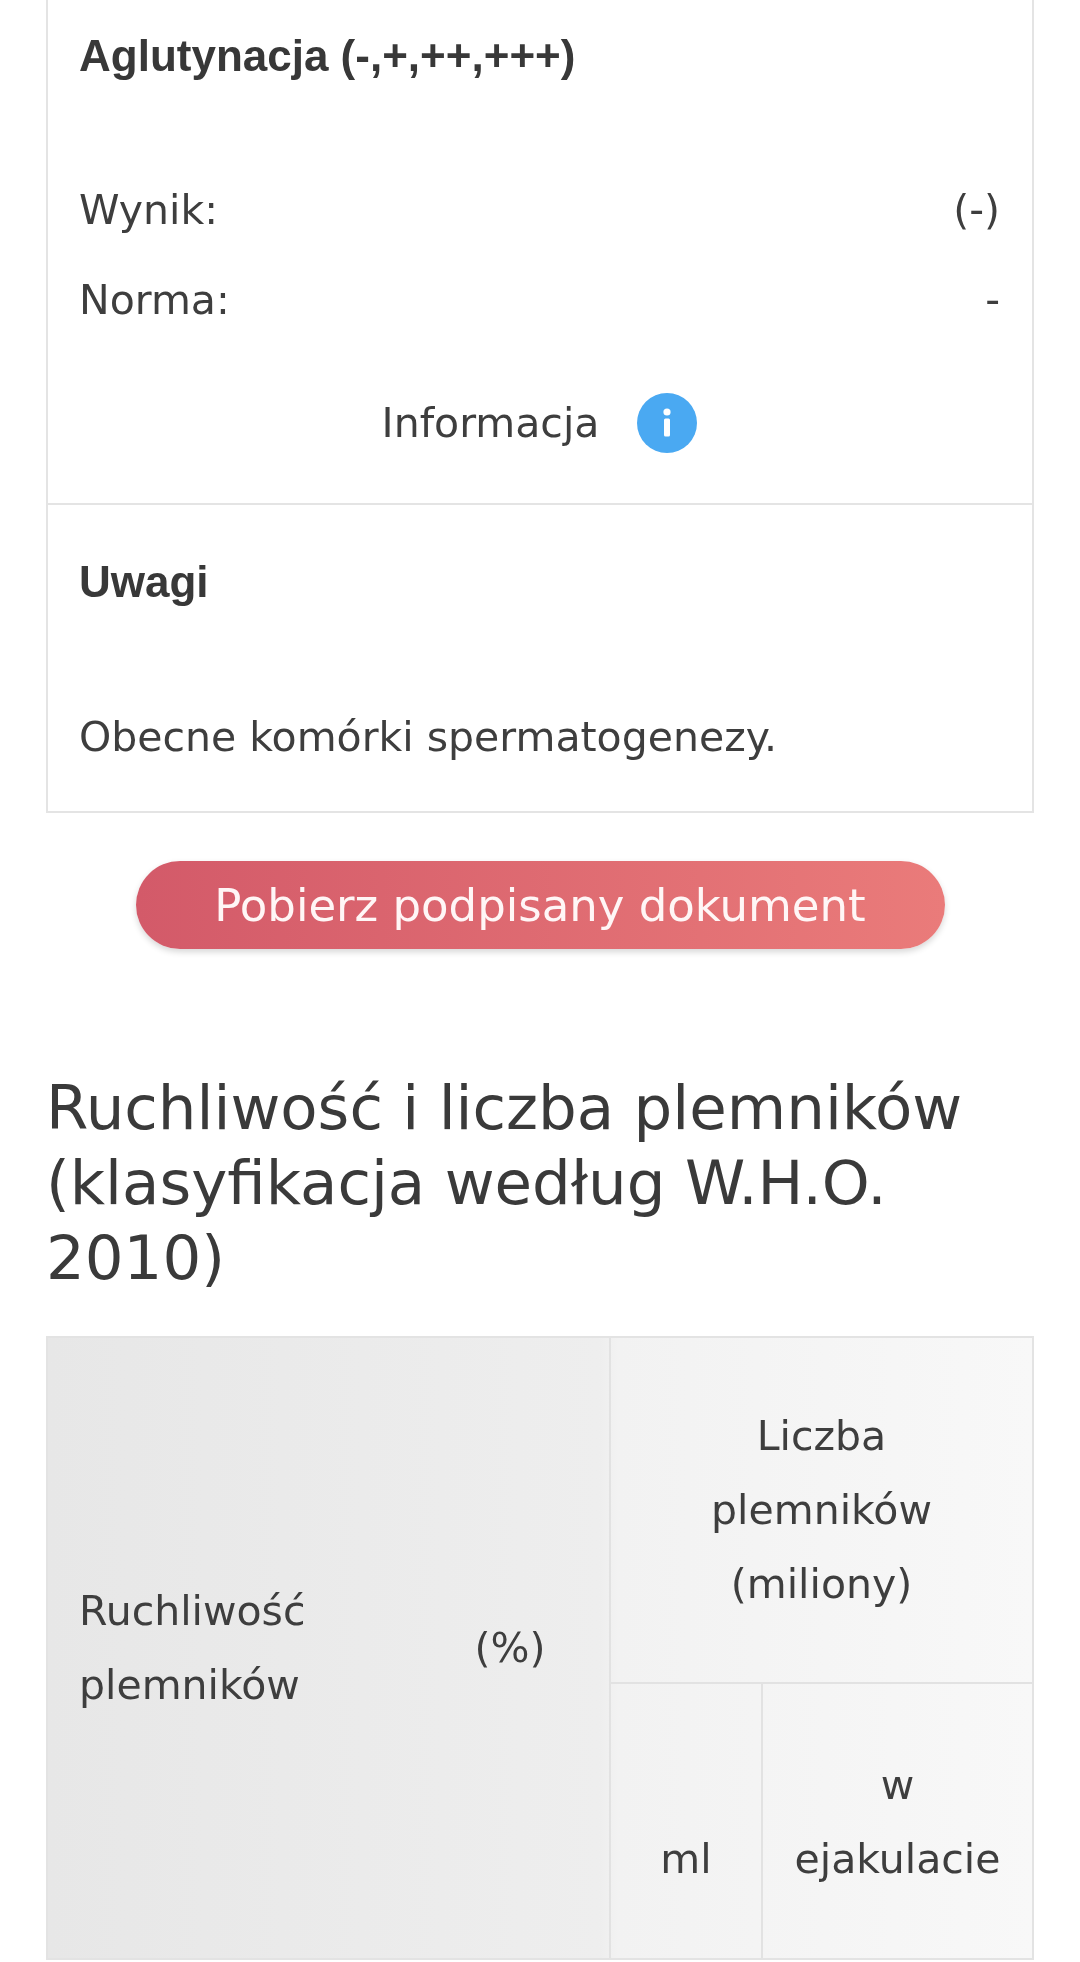  Describe the element at coordinates (976, 210) in the screenshot. I see `field-value: (-)` at that location.